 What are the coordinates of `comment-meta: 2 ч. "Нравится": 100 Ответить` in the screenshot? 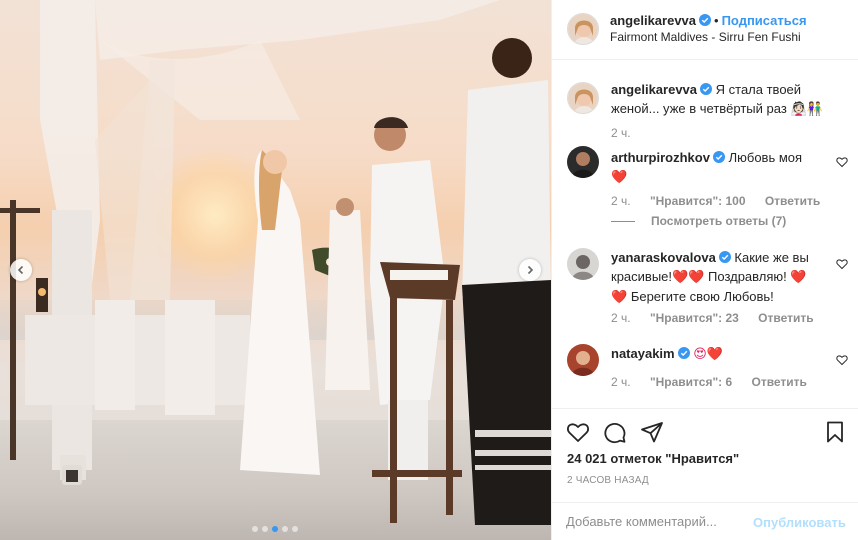 It's located at (723, 201).